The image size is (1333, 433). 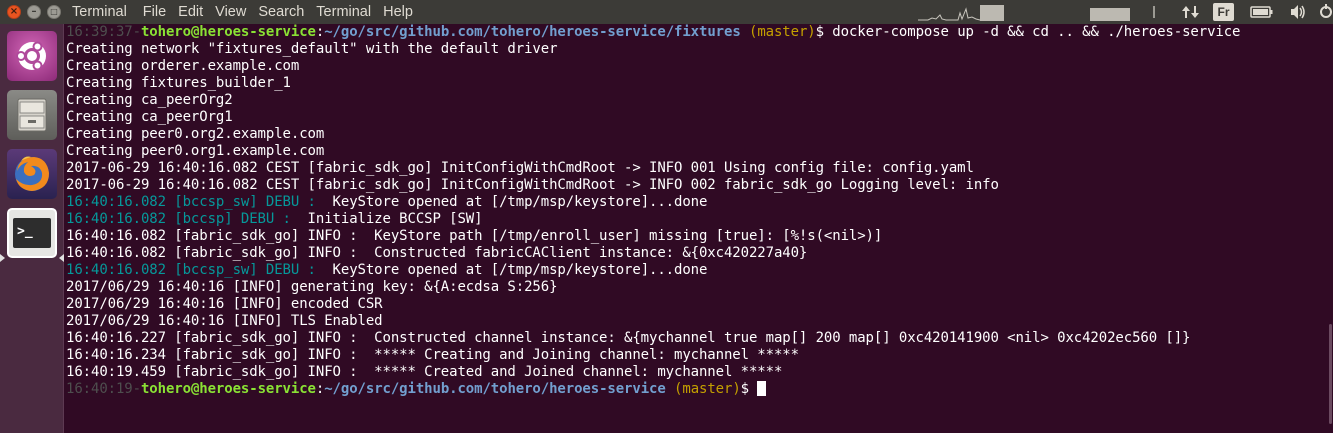 I want to click on minimize-icon: –, so click(x=34, y=11).